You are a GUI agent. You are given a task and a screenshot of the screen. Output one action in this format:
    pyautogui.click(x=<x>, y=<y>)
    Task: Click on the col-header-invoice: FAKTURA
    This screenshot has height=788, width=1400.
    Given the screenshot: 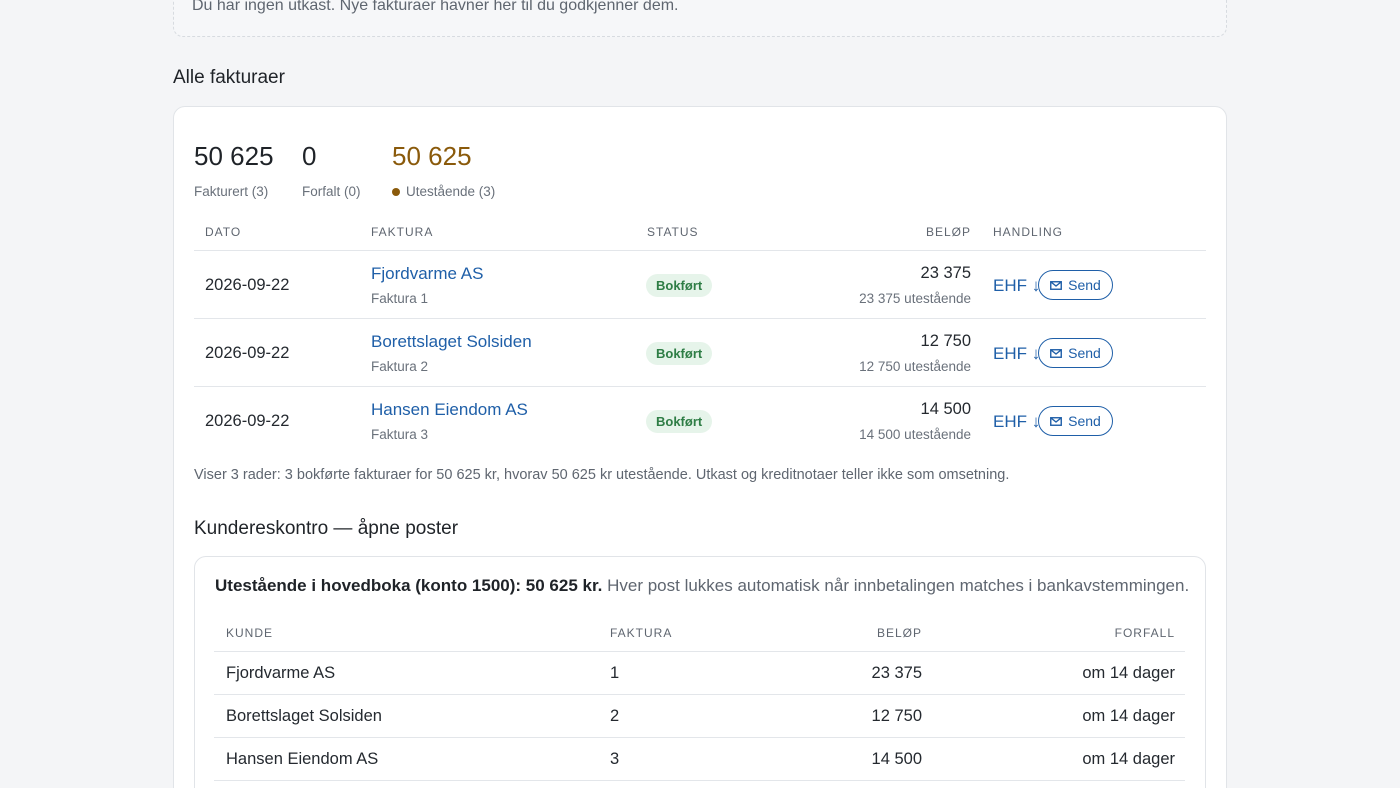 What is the action you would take?
    pyautogui.click(x=402, y=232)
    